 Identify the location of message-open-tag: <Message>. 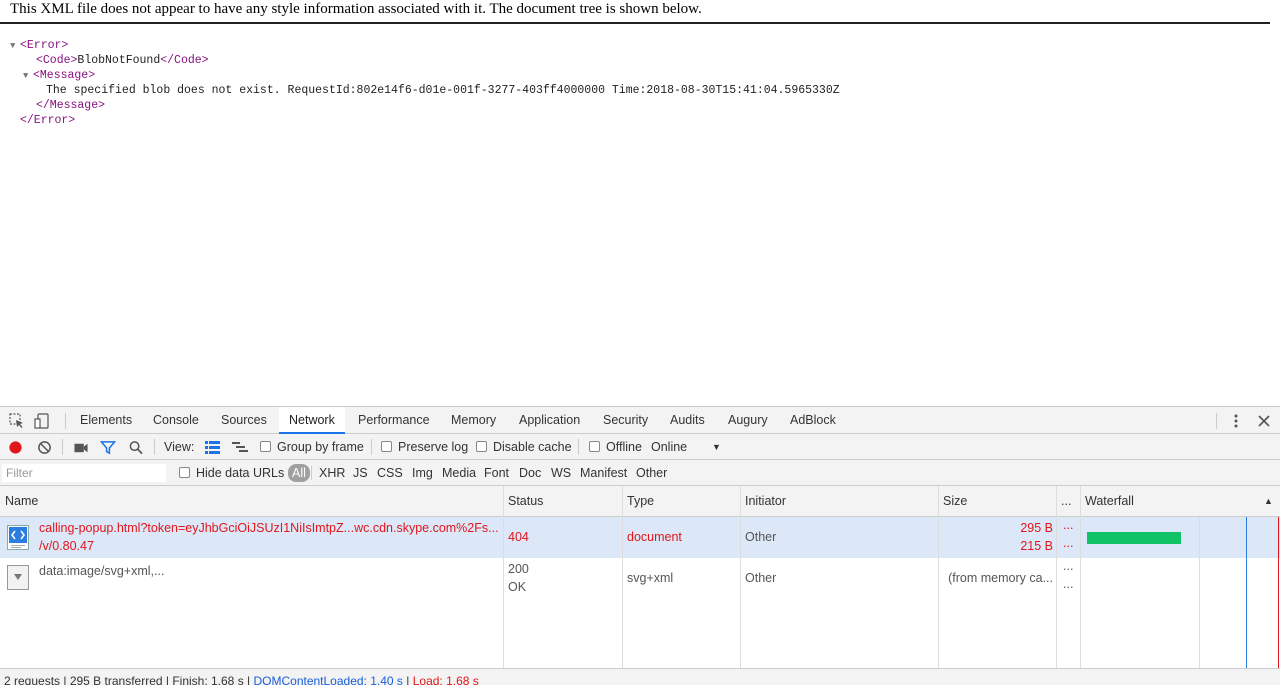
(64, 75).